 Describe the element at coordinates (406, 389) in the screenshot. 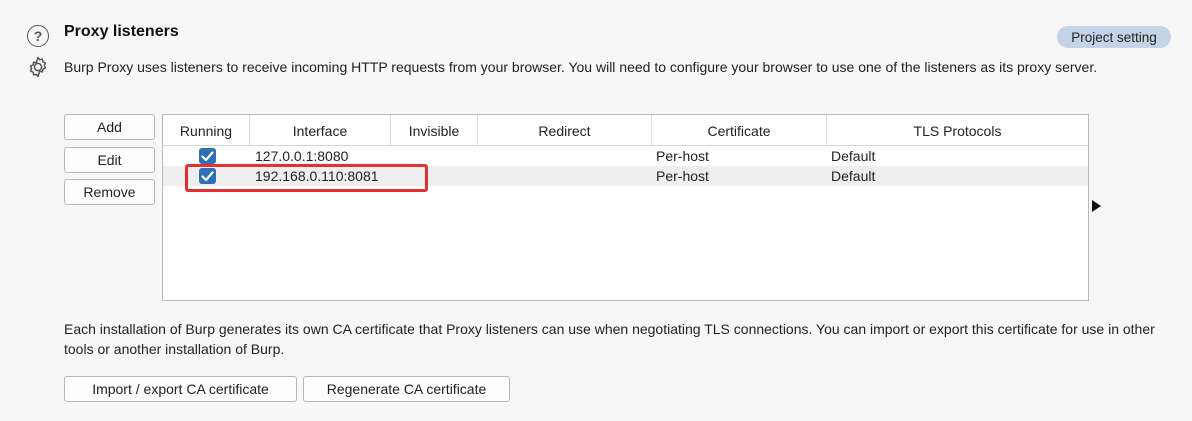

I see `regenerate-ca-button: Regenerate CA certificate` at that location.